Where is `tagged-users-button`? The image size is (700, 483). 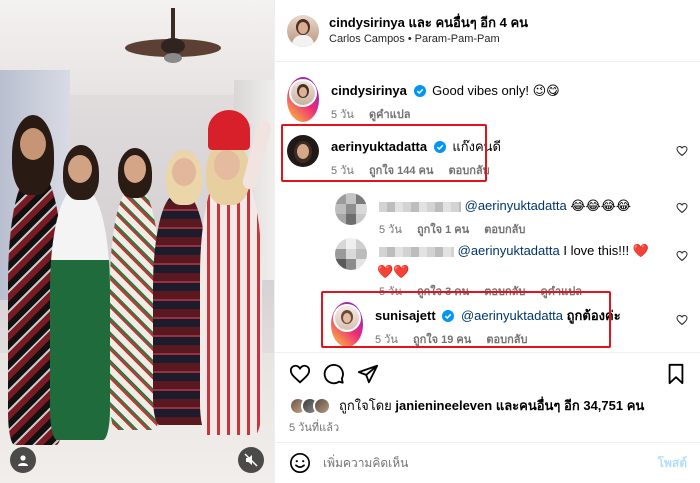
tagged-users-button is located at coordinates (23, 460).